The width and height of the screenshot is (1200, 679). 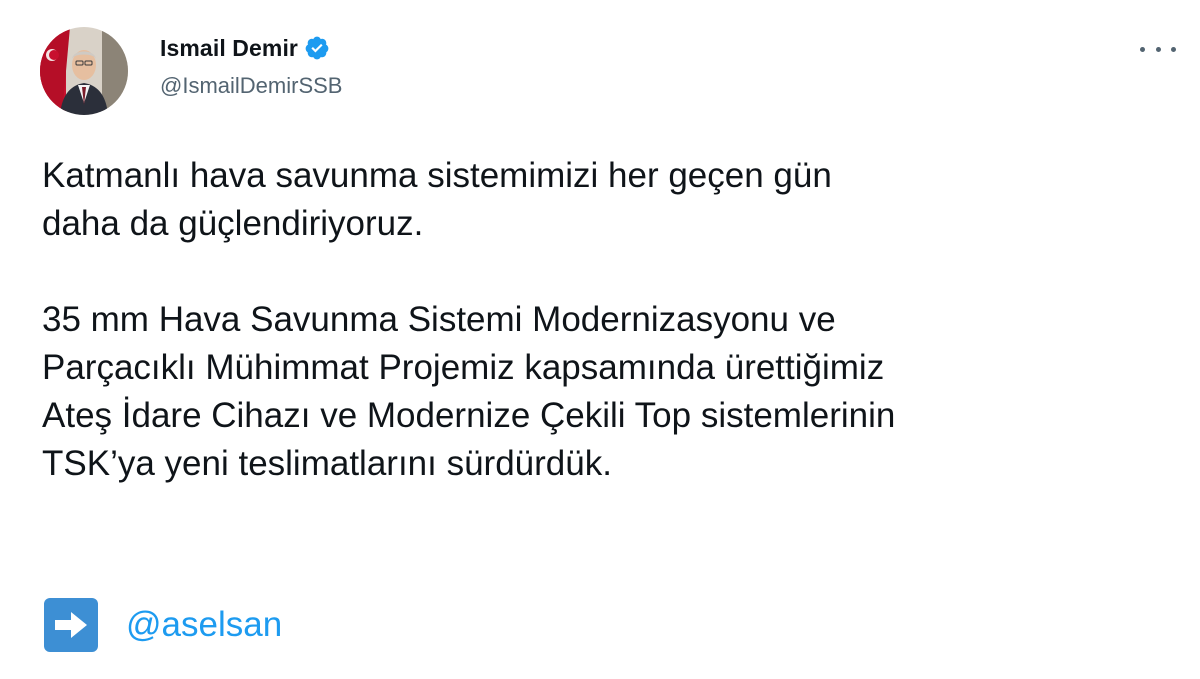 What do you see at coordinates (229, 48) in the screenshot?
I see `author-display-name: Ismail Demir` at bounding box center [229, 48].